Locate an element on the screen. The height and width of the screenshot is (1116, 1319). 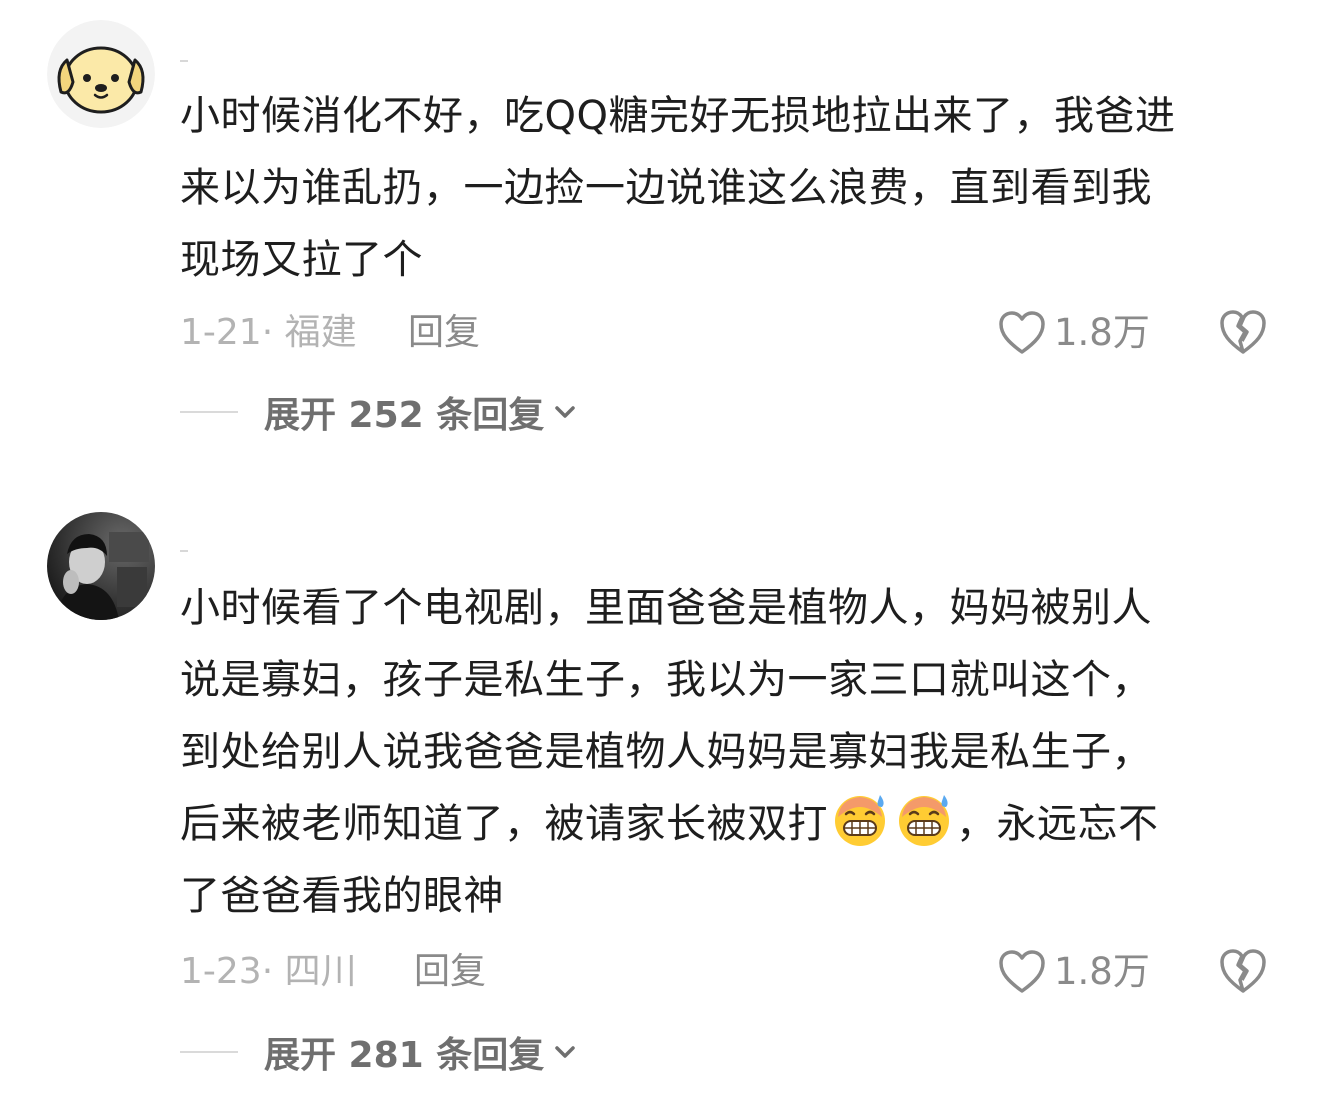
expand-replies-label: 展开 281 条回复 is located at coordinates (404, 1055).